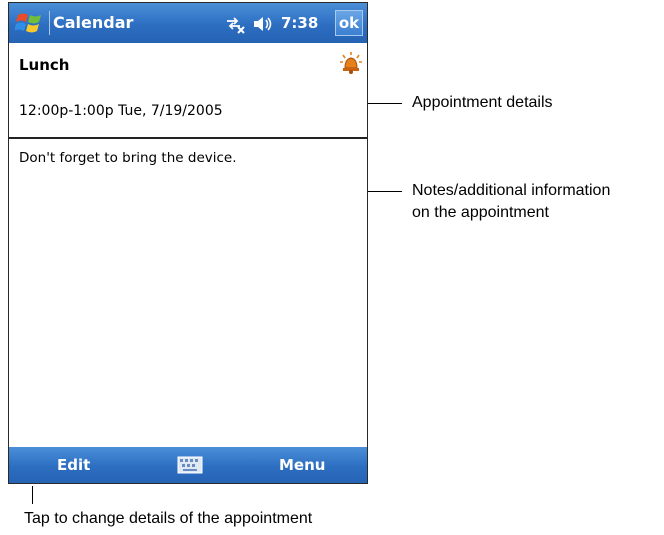  Describe the element at coordinates (482, 102) in the screenshot. I see `details-callout: Appointment details` at that location.